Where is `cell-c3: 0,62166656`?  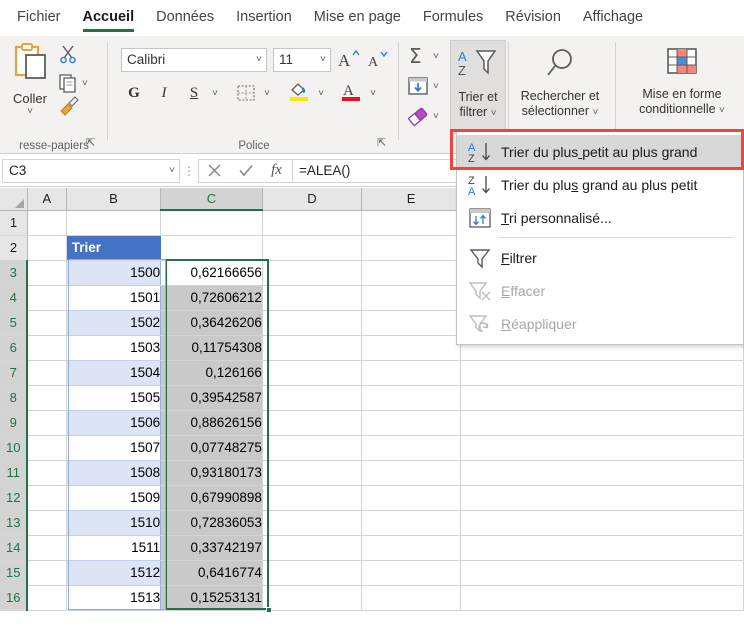
cell-c3: 0,62166656 is located at coordinates (211, 273).